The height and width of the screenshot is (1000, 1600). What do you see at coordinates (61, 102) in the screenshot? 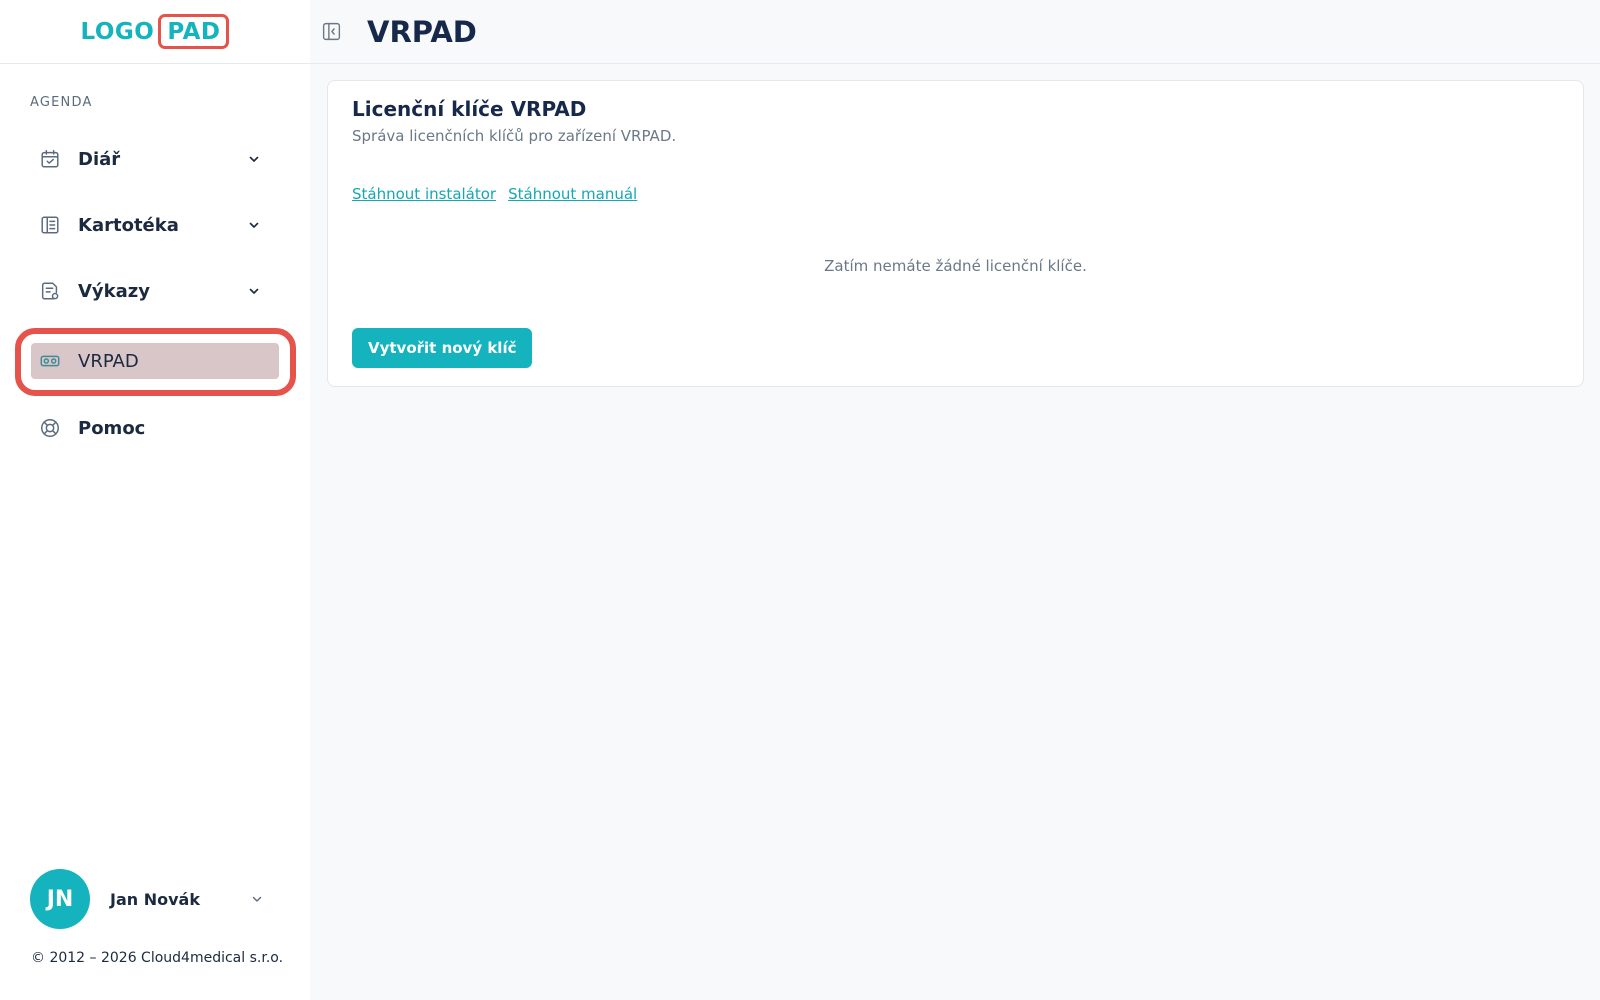
I see `section-label-agenda: AGENDA` at bounding box center [61, 102].